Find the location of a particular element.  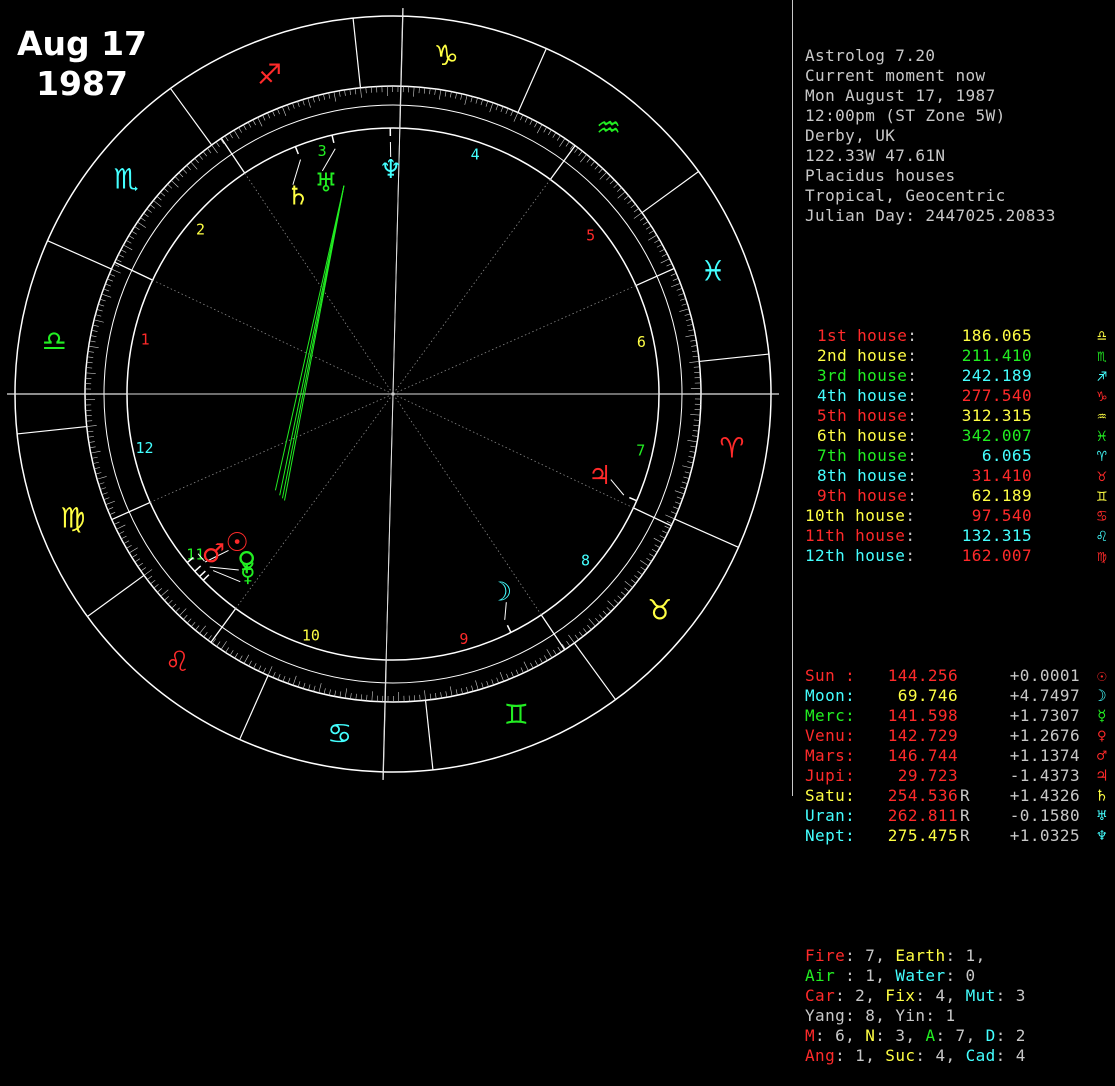

summary-segment: : 4, is located at coordinates (940, 995).